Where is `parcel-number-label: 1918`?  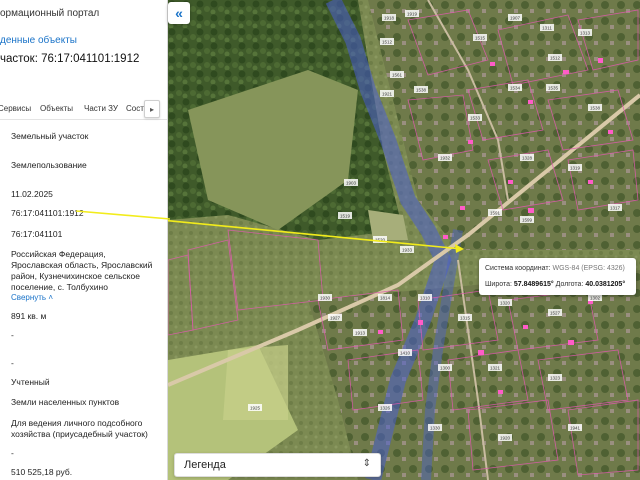 parcel-number-label: 1918 is located at coordinates (389, 18).